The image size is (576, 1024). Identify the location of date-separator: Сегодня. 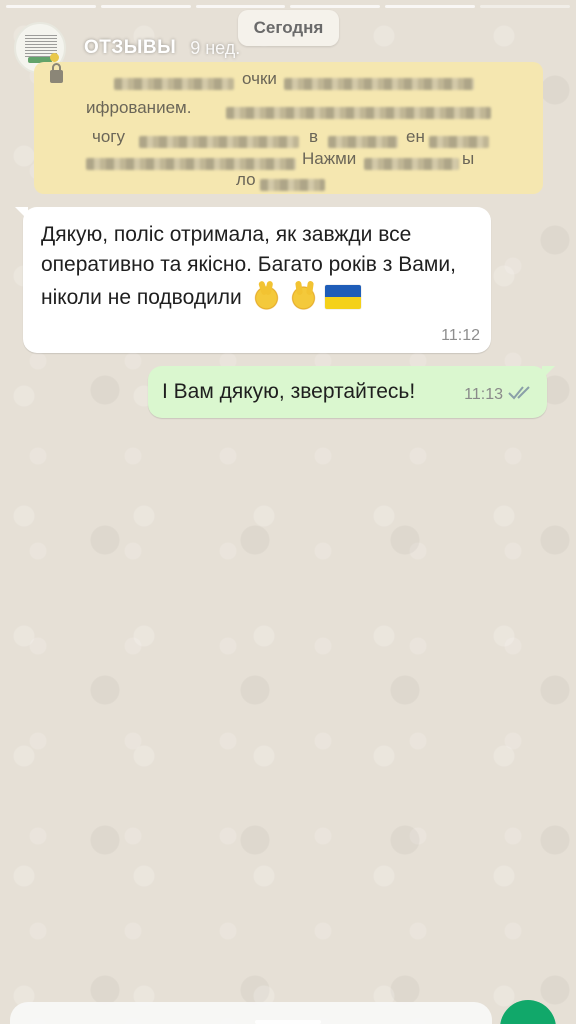
(288, 28).